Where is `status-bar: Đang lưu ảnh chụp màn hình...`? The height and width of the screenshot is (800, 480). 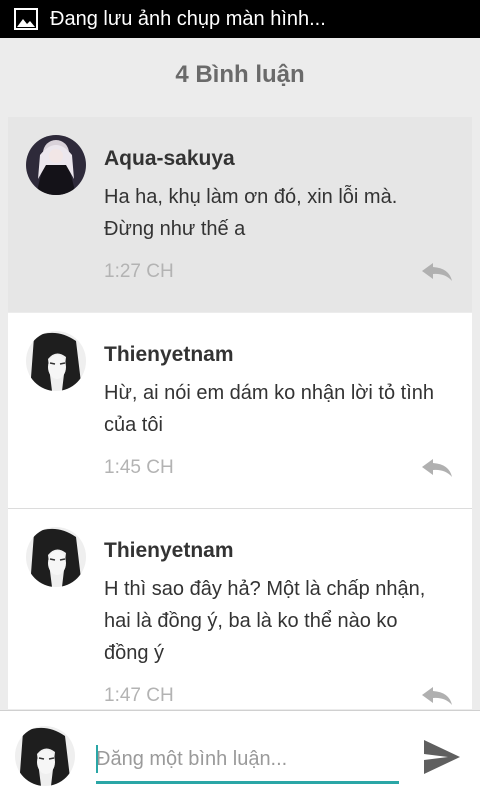 status-bar: Đang lưu ảnh chụp màn hình... is located at coordinates (240, 19).